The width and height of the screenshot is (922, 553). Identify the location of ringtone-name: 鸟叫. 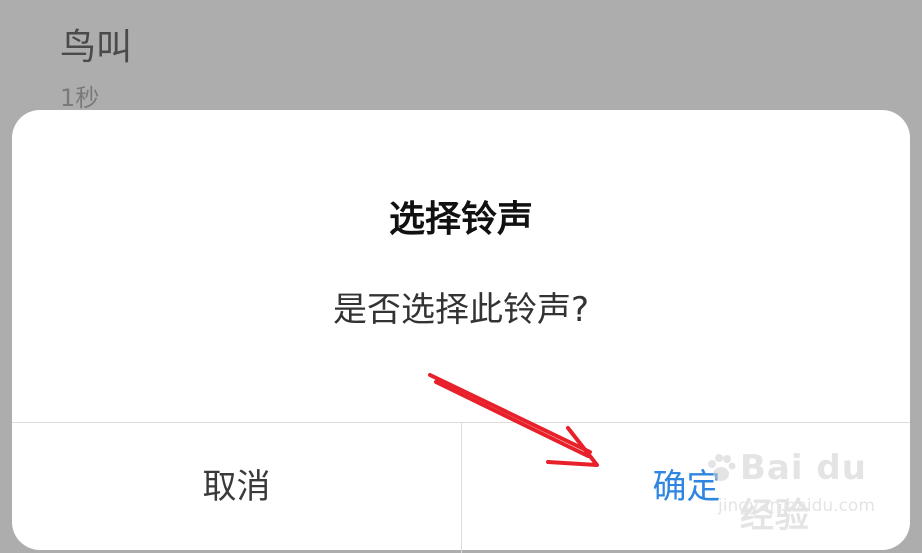
(96, 47).